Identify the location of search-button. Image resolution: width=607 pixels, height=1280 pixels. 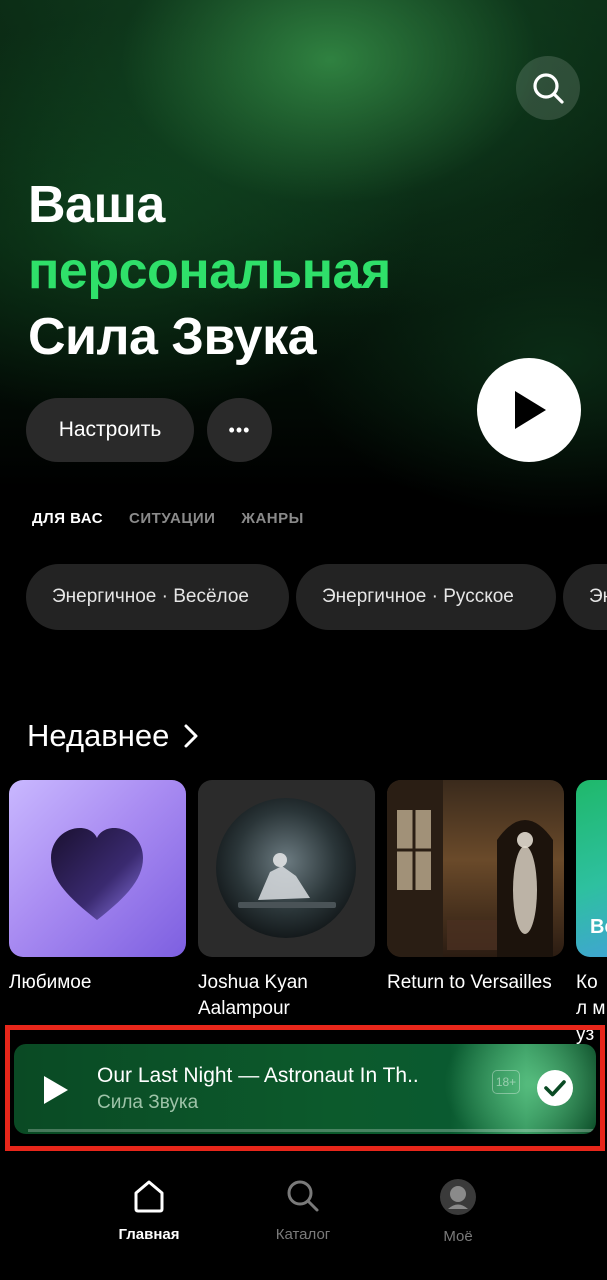
(548, 88).